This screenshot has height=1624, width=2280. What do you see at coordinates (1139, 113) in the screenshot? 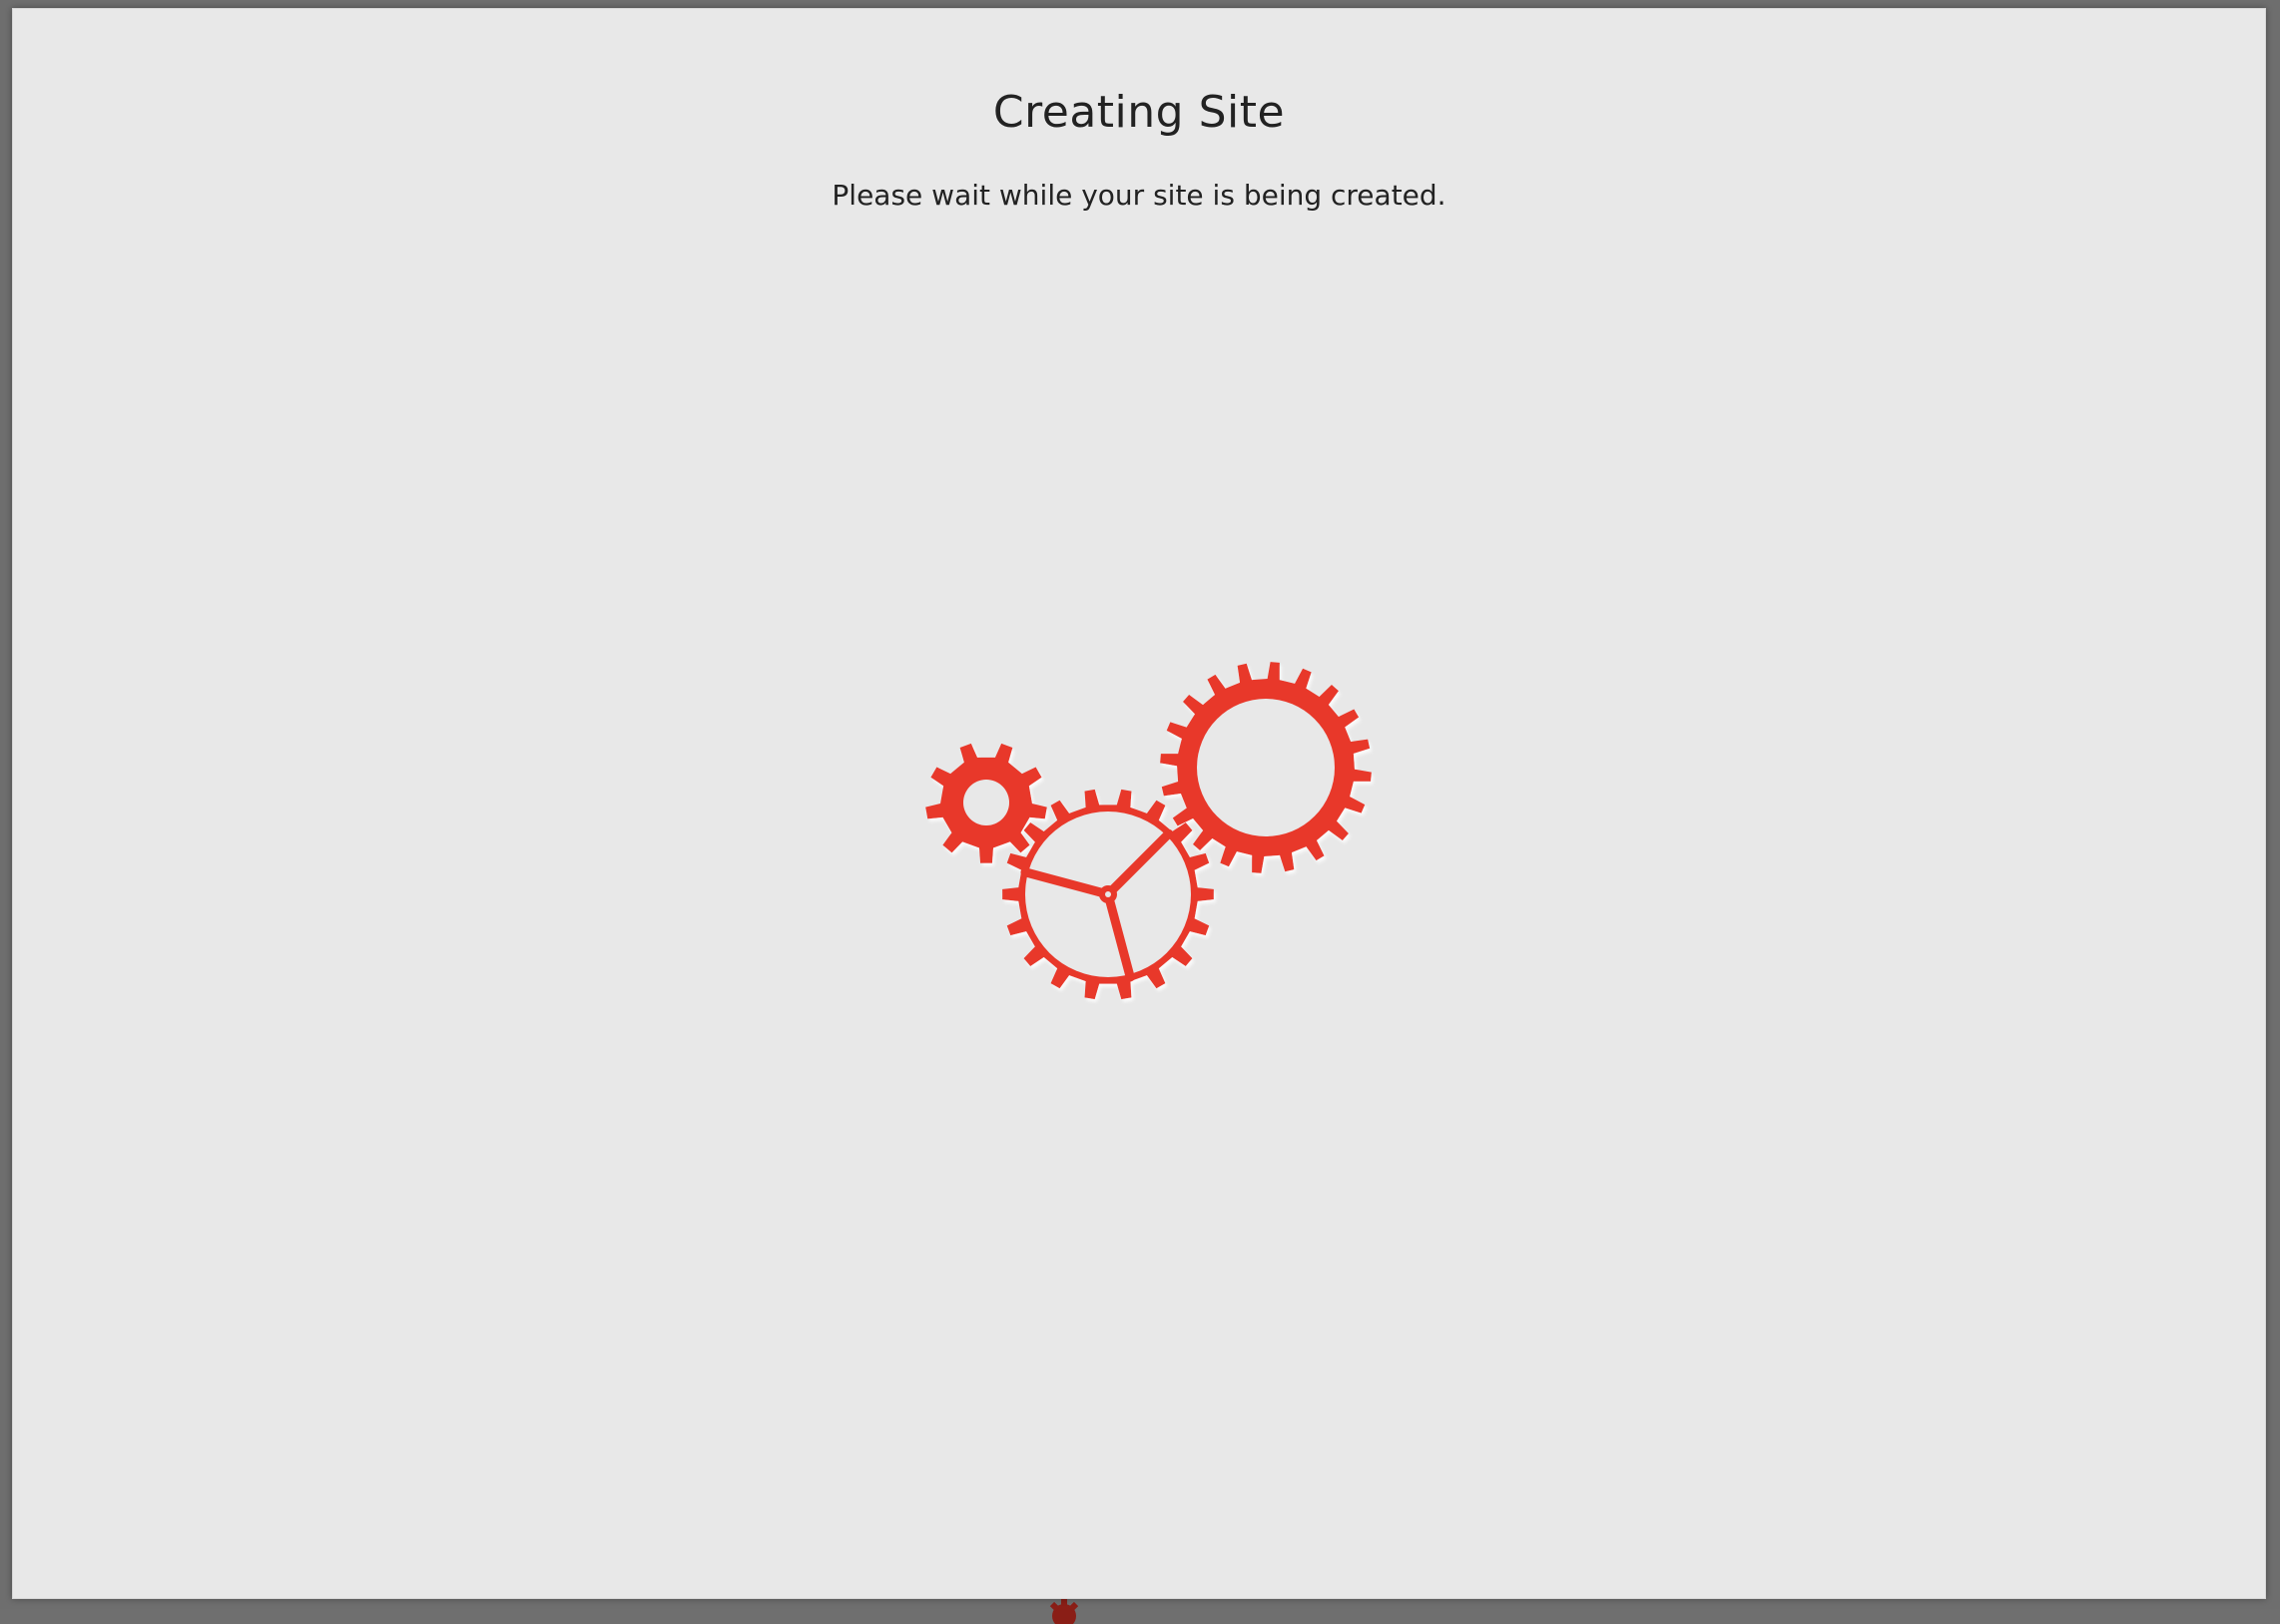
I see `dialog-title: Creating Site` at bounding box center [1139, 113].